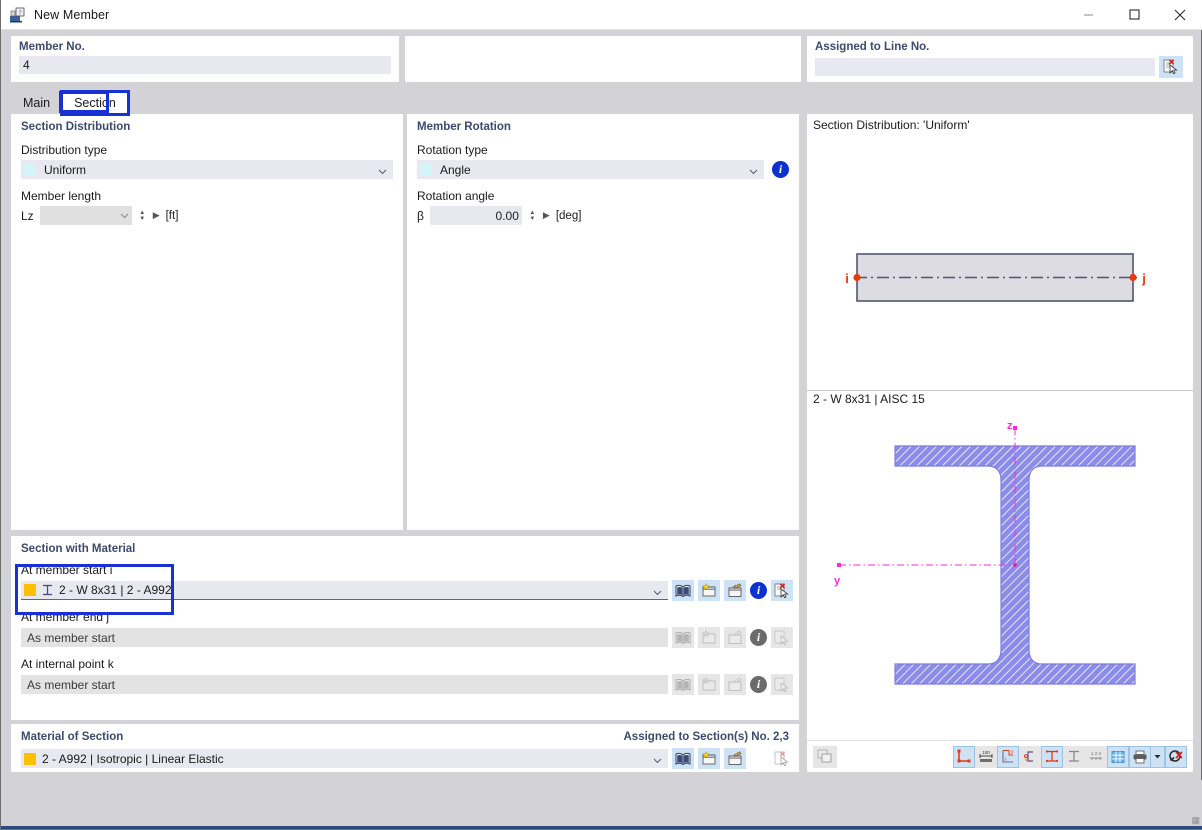 Image resolution: width=1202 pixels, height=830 pixels. Describe the element at coordinates (1012, 751) in the screenshot. I see `svg-text: y` at that location.